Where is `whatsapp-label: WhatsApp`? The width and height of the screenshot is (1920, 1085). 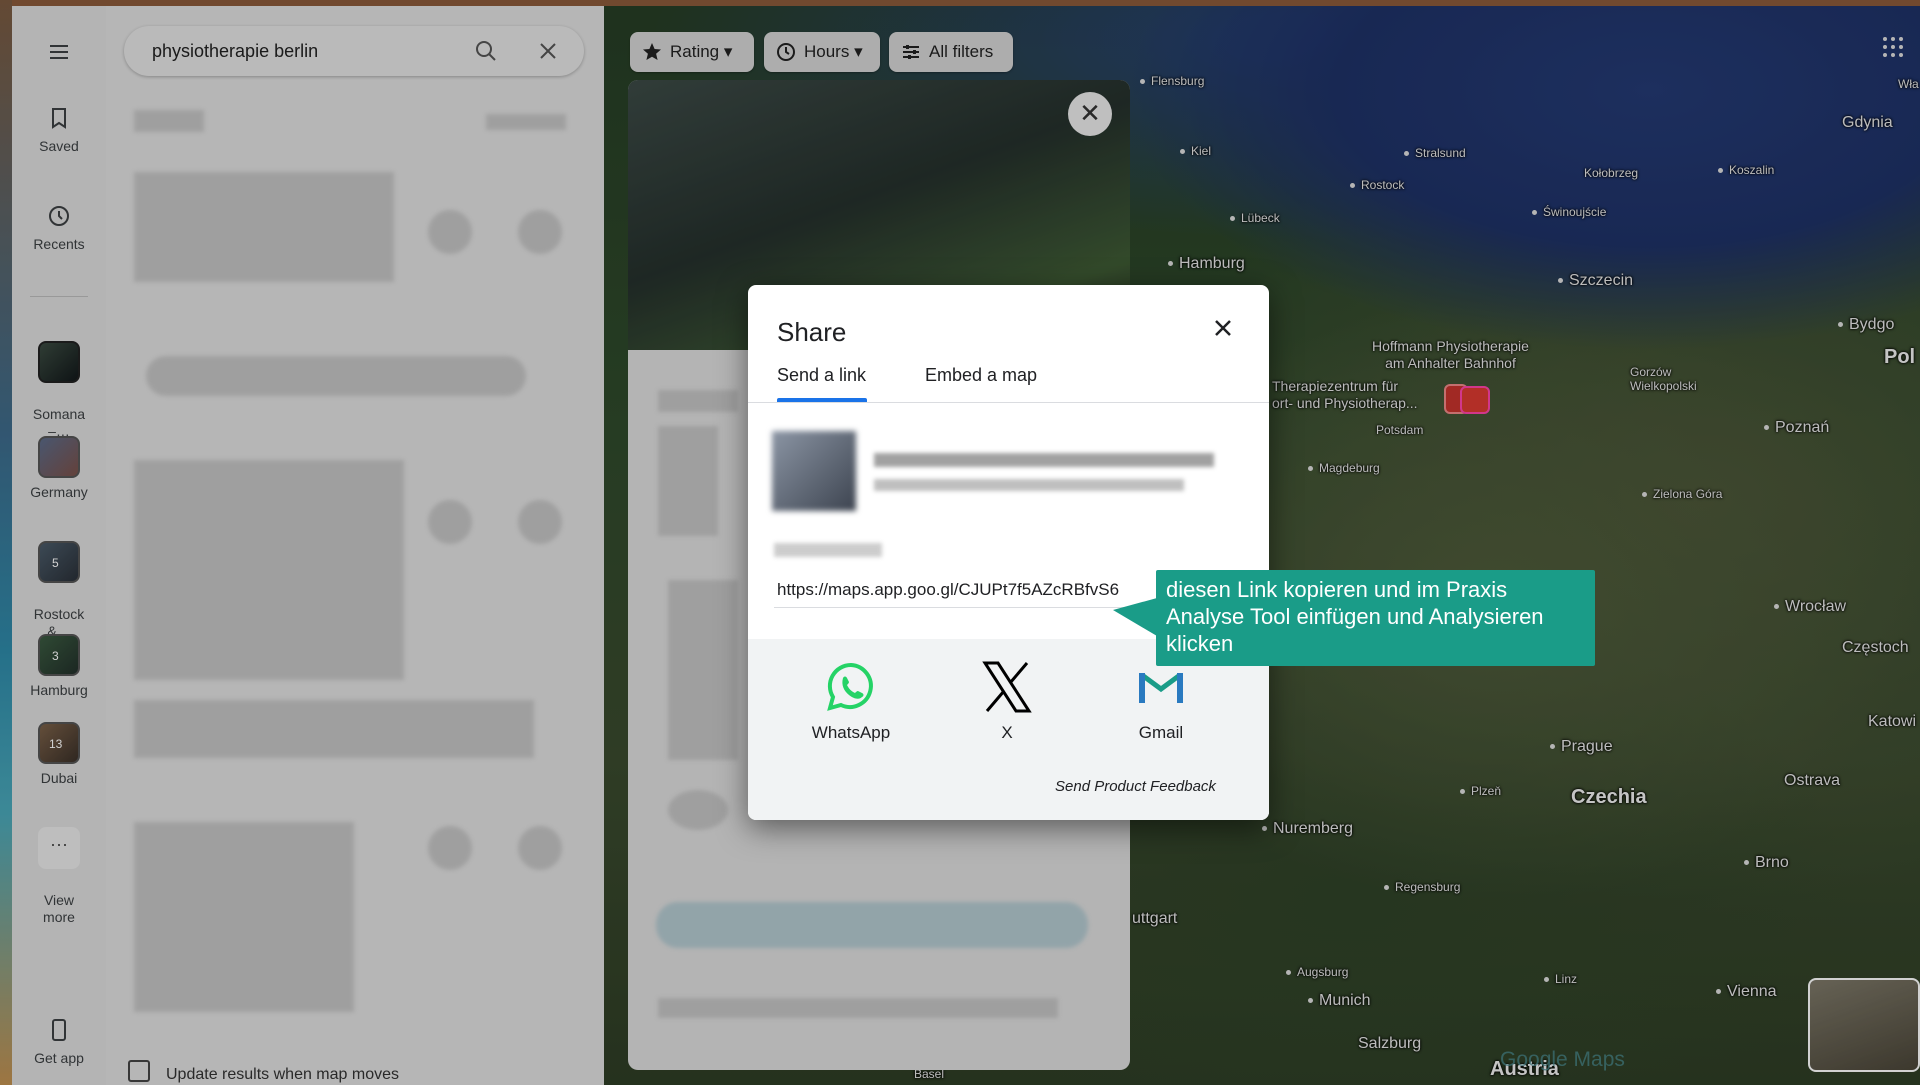 whatsapp-label: WhatsApp is located at coordinates (851, 732).